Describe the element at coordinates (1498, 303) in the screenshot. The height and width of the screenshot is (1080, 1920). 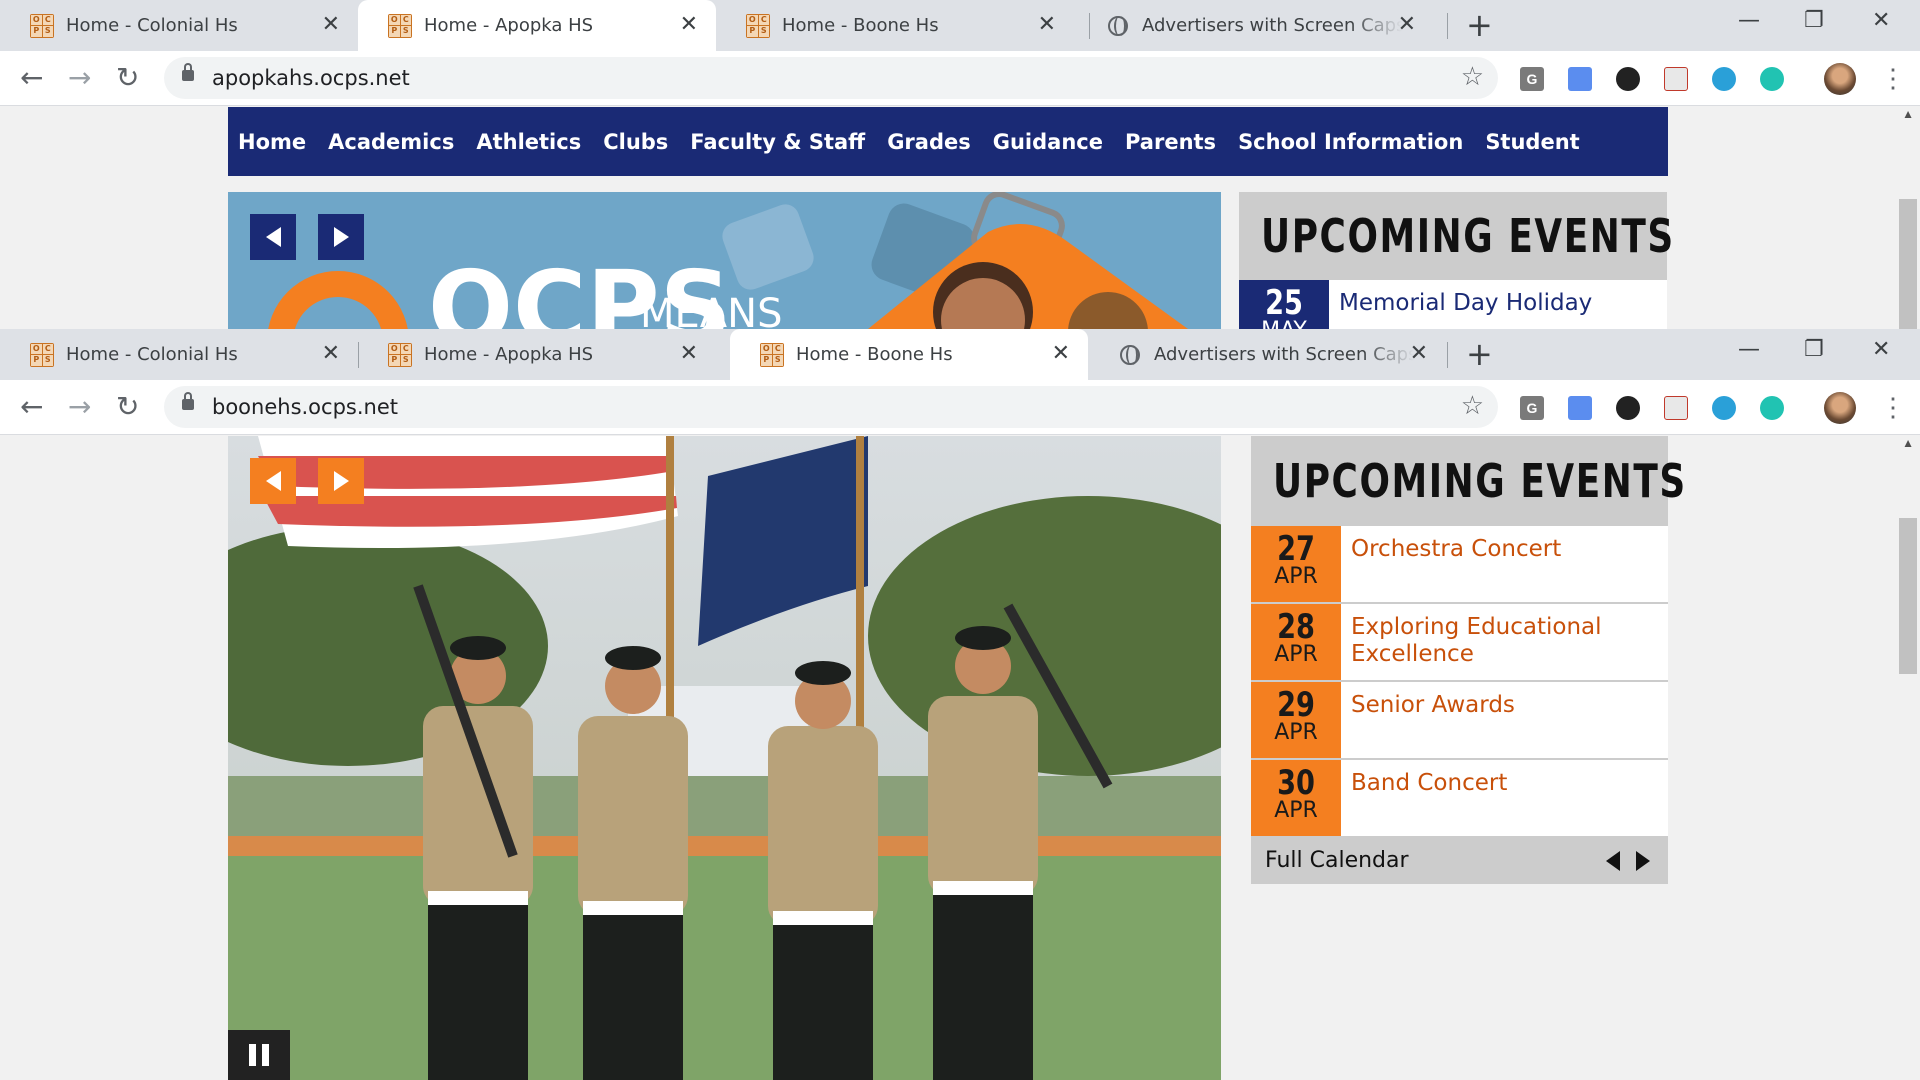
I see `event-title: Memorial Day Holiday` at that location.